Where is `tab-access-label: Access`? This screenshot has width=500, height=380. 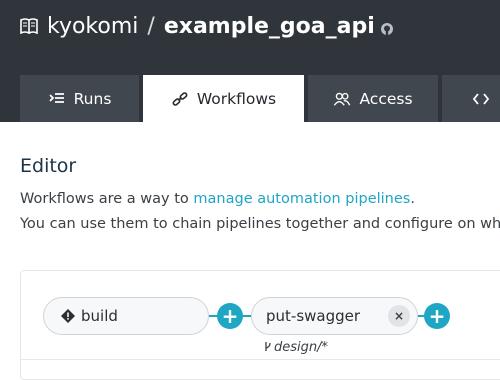
tab-access-label: Access is located at coordinates (386, 98).